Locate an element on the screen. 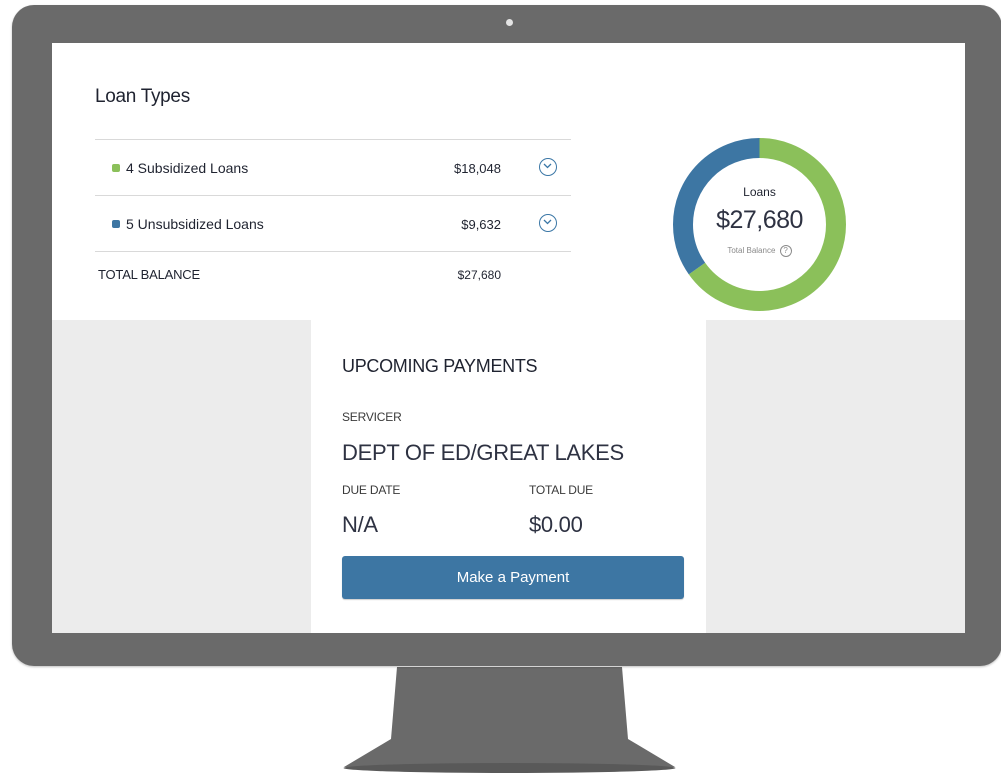 The image size is (1001, 779). total-balance-row: TOTAL BALANCE $27,680 is located at coordinates (333, 271).